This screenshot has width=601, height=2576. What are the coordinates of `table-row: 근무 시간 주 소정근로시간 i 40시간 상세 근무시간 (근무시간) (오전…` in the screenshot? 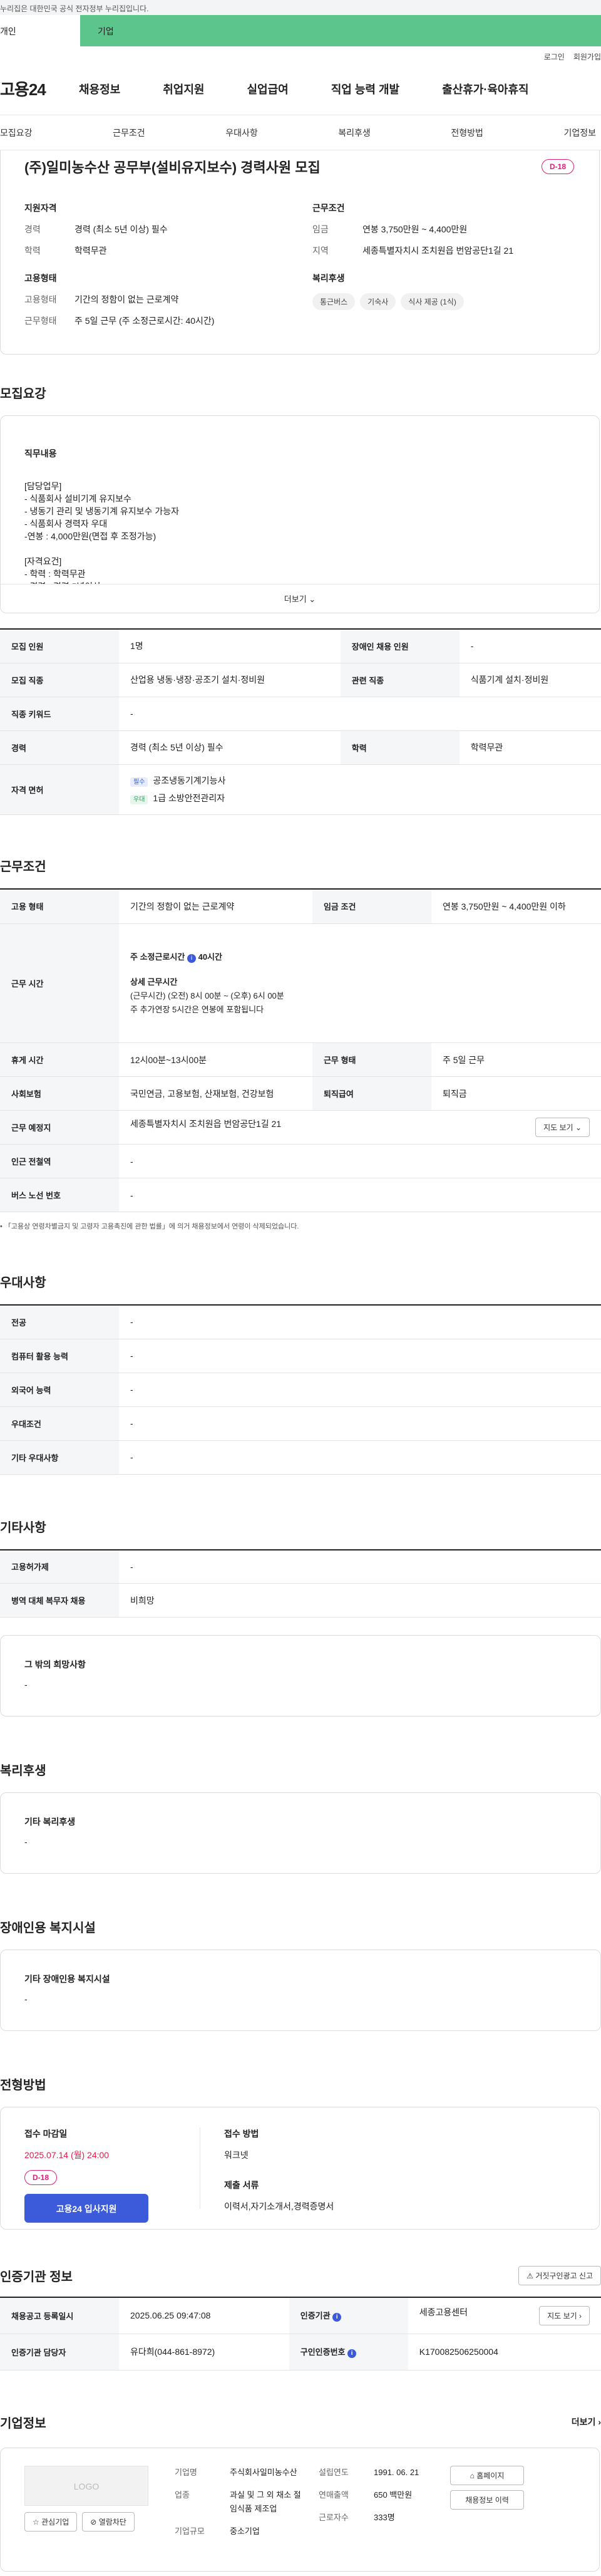 It's located at (300, 983).